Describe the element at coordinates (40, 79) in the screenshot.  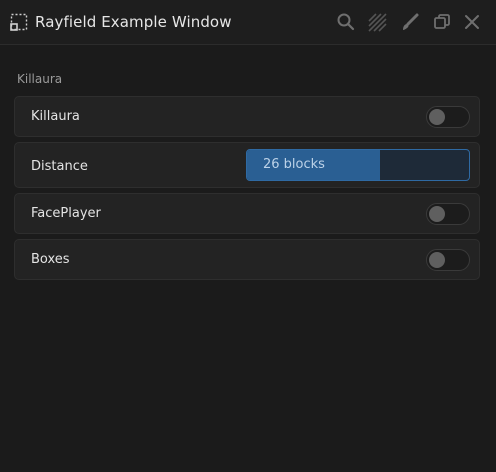
I see `section-title: Killaura` at that location.